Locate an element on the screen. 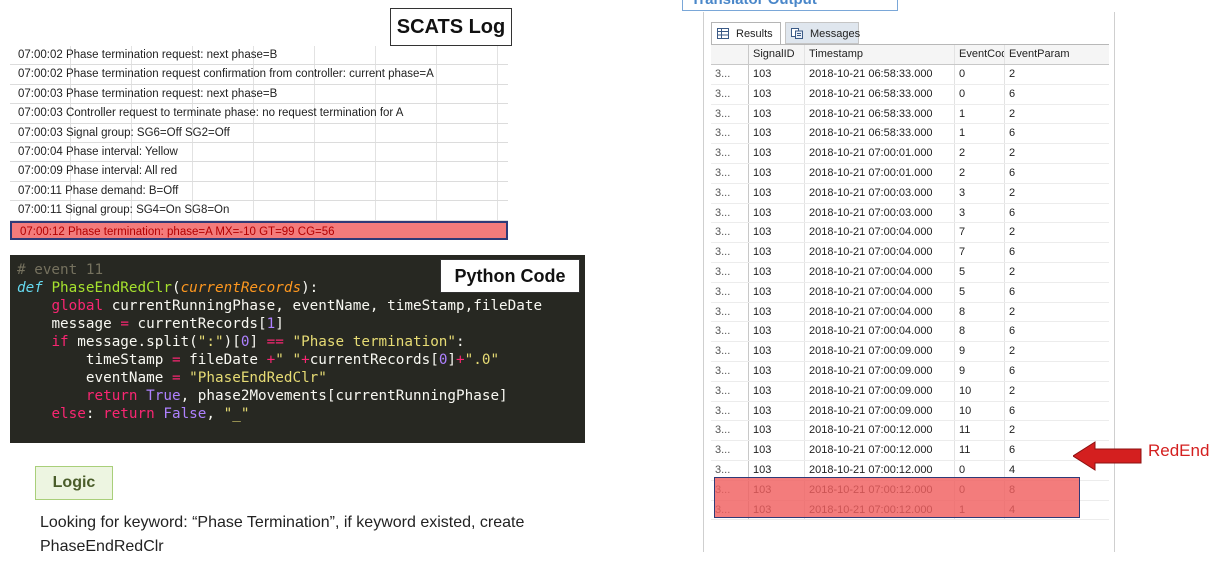 This screenshot has width=1226, height=563. table-row: 3... 103 2018-10-21 07:00:03.000 3 2 is located at coordinates (910, 193).